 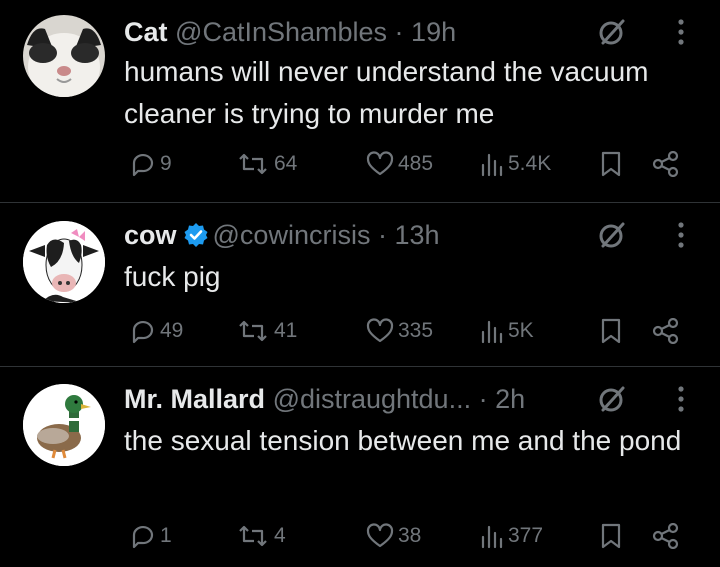 I want to click on like-button: 335, so click(x=399, y=331).